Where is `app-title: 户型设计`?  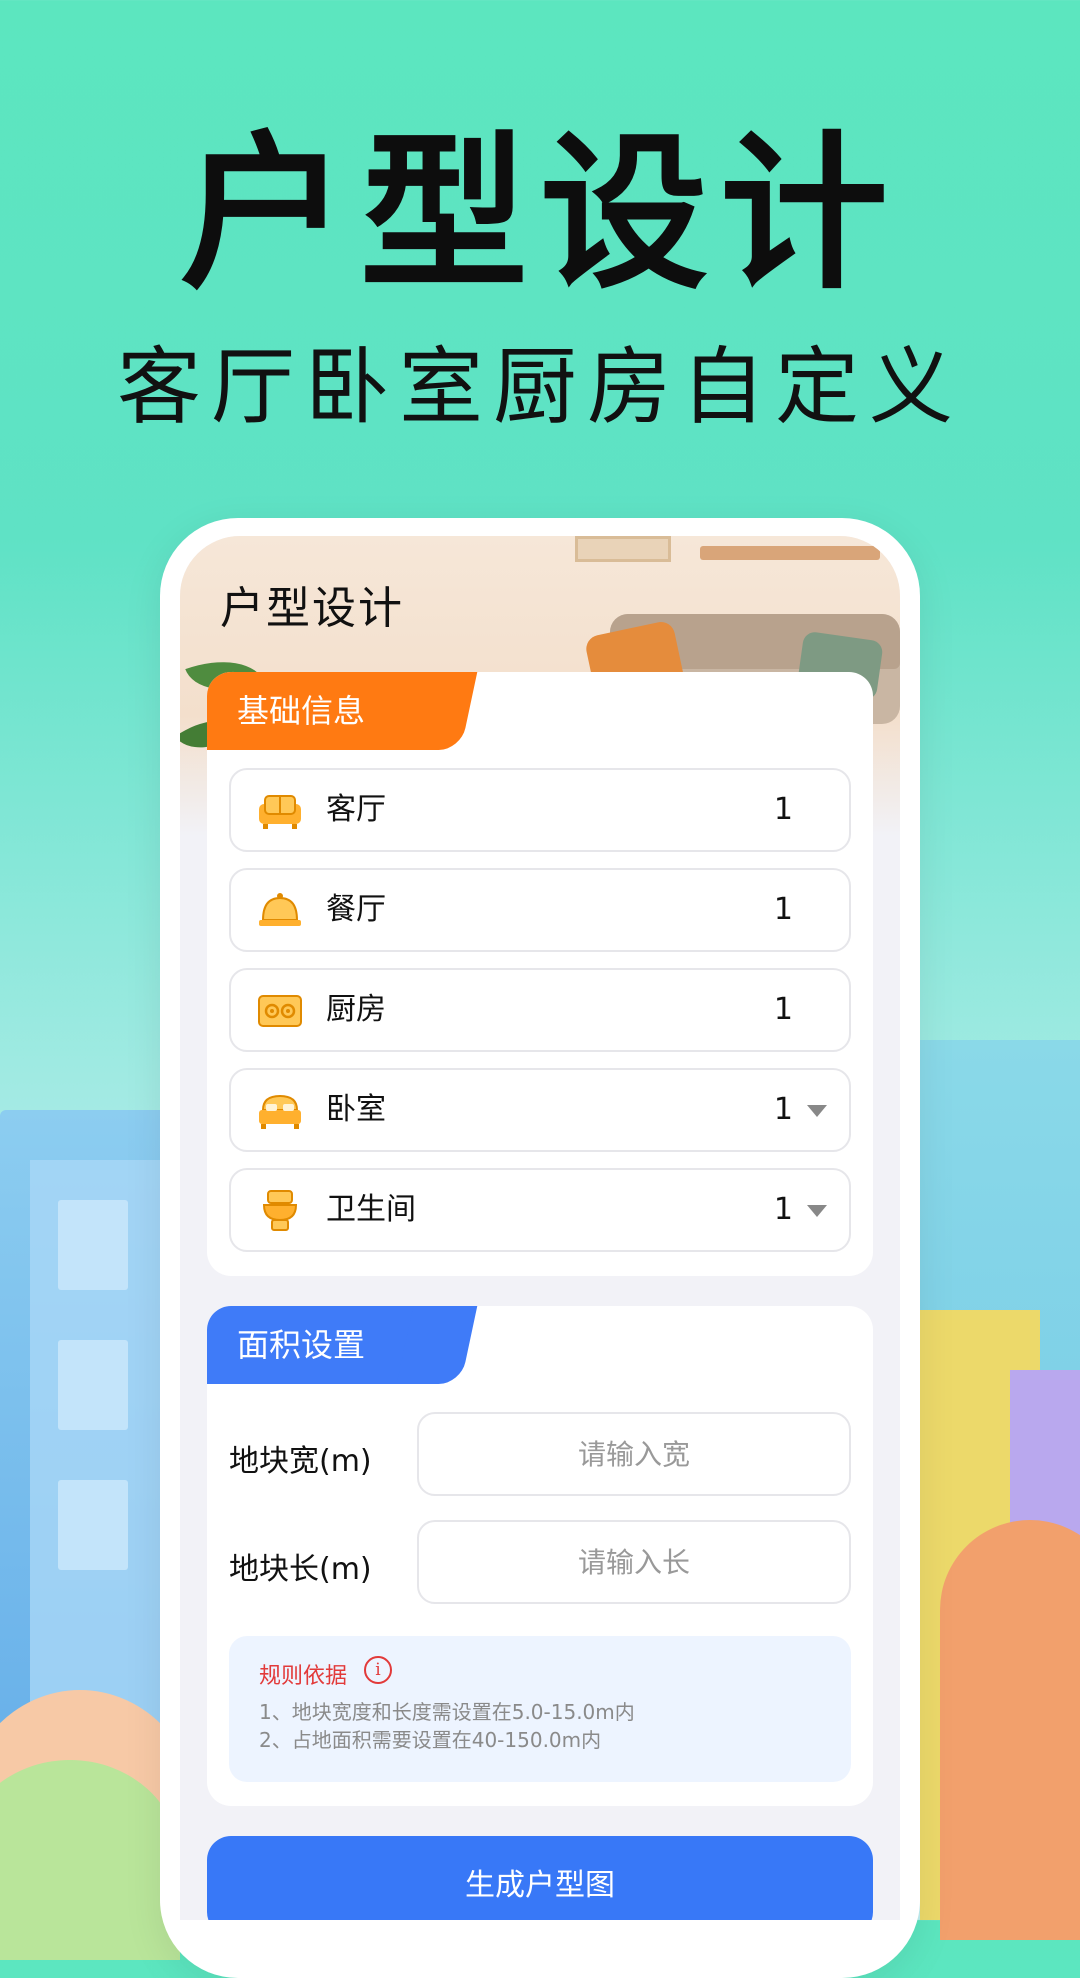 app-title: 户型设计 is located at coordinates (312, 608).